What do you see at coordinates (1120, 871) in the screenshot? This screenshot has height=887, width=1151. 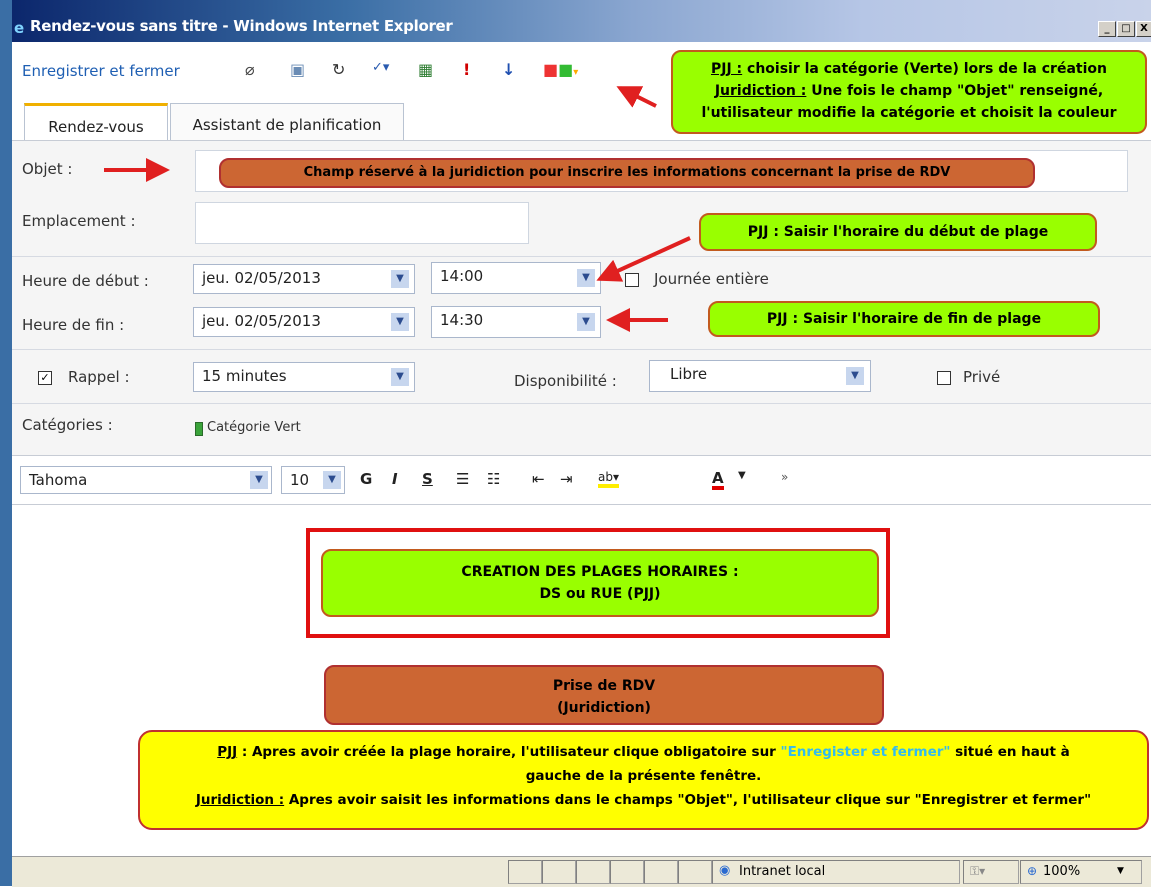 I see `chevron-down-icon: ▼` at bounding box center [1120, 871].